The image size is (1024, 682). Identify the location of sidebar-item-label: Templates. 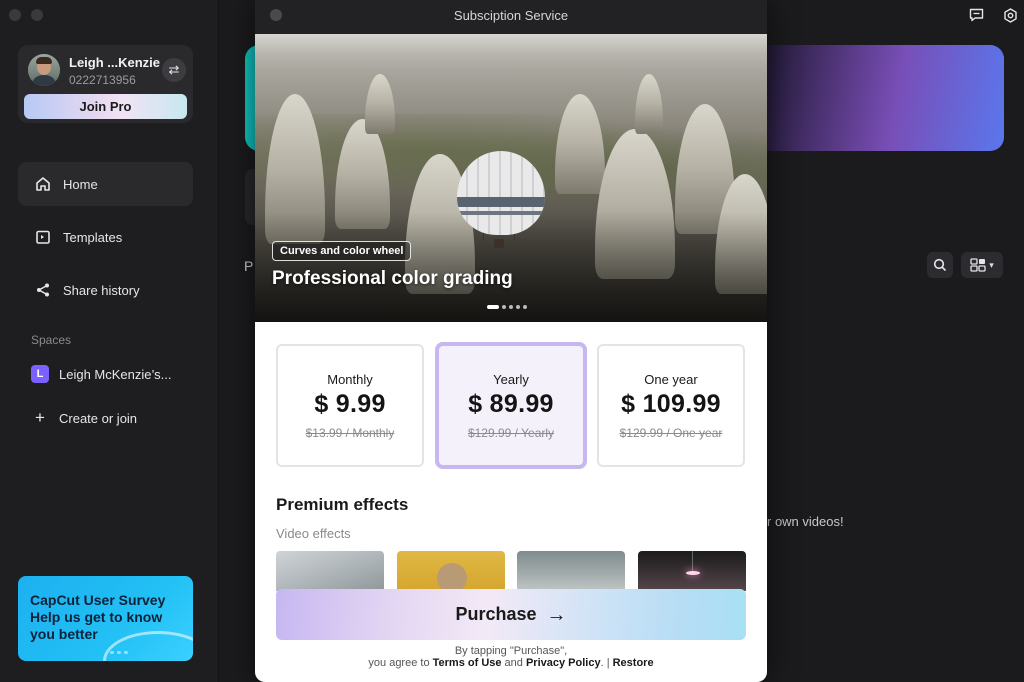
(93, 237).